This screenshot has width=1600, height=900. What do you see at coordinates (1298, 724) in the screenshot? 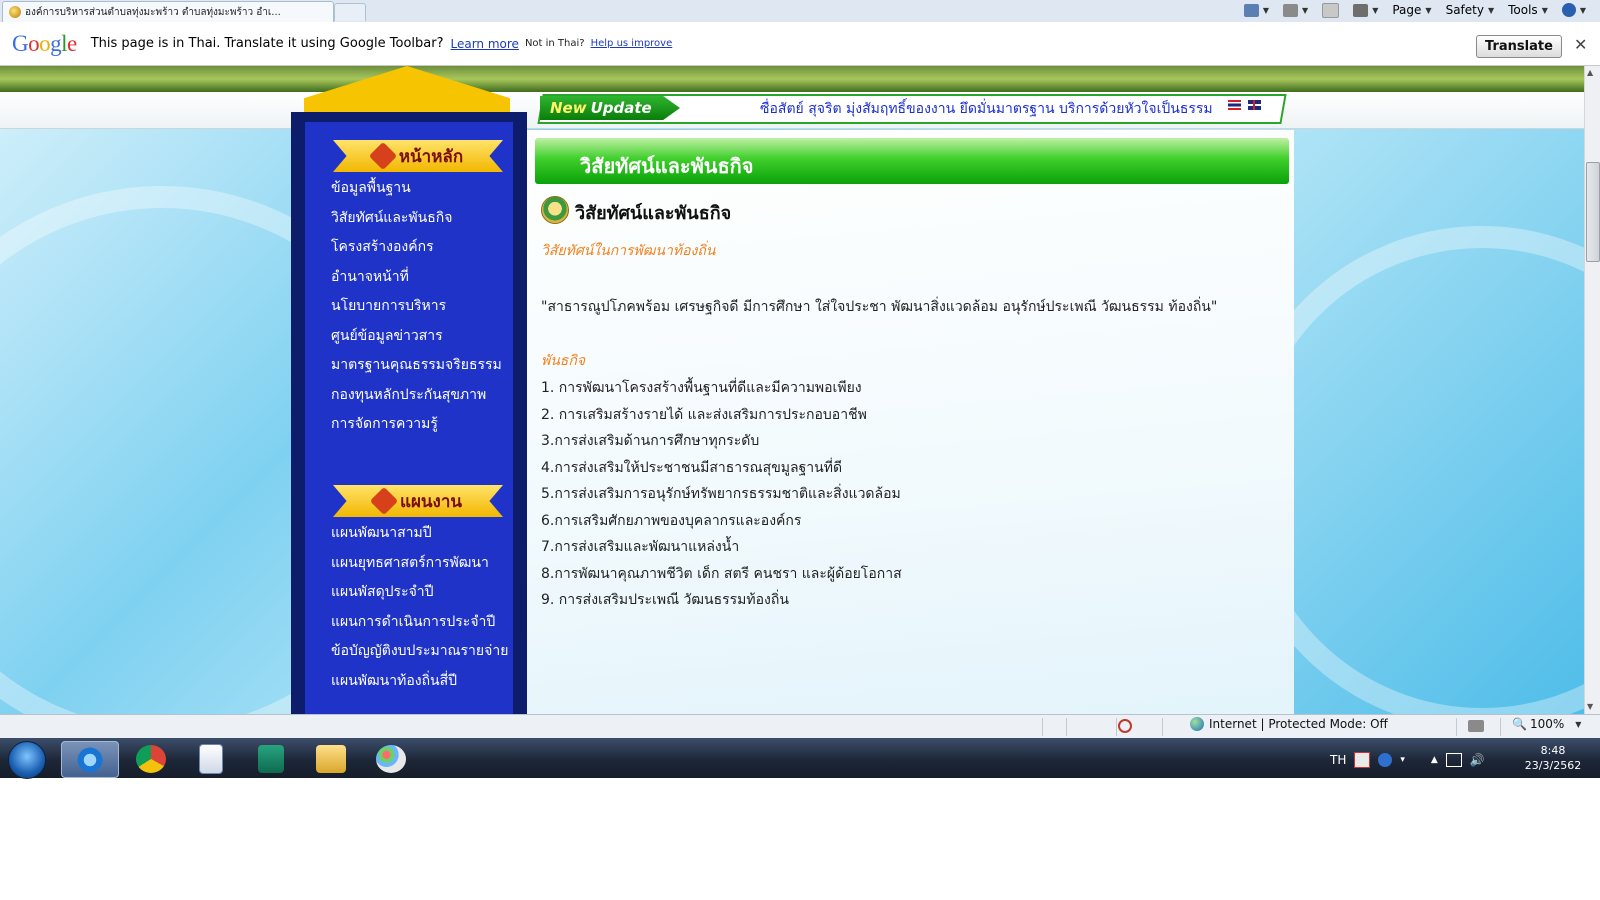
I see `security-zone-label: Internet | Protected Mode: Off` at bounding box center [1298, 724].